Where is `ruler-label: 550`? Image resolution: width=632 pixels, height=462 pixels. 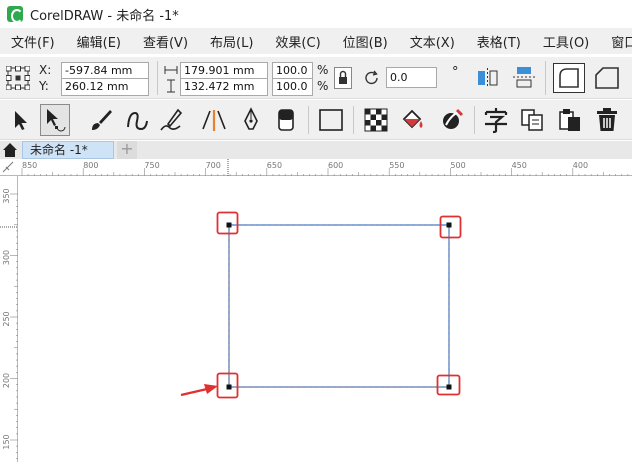 ruler-label: 550 is located at coordinates (396, 165).